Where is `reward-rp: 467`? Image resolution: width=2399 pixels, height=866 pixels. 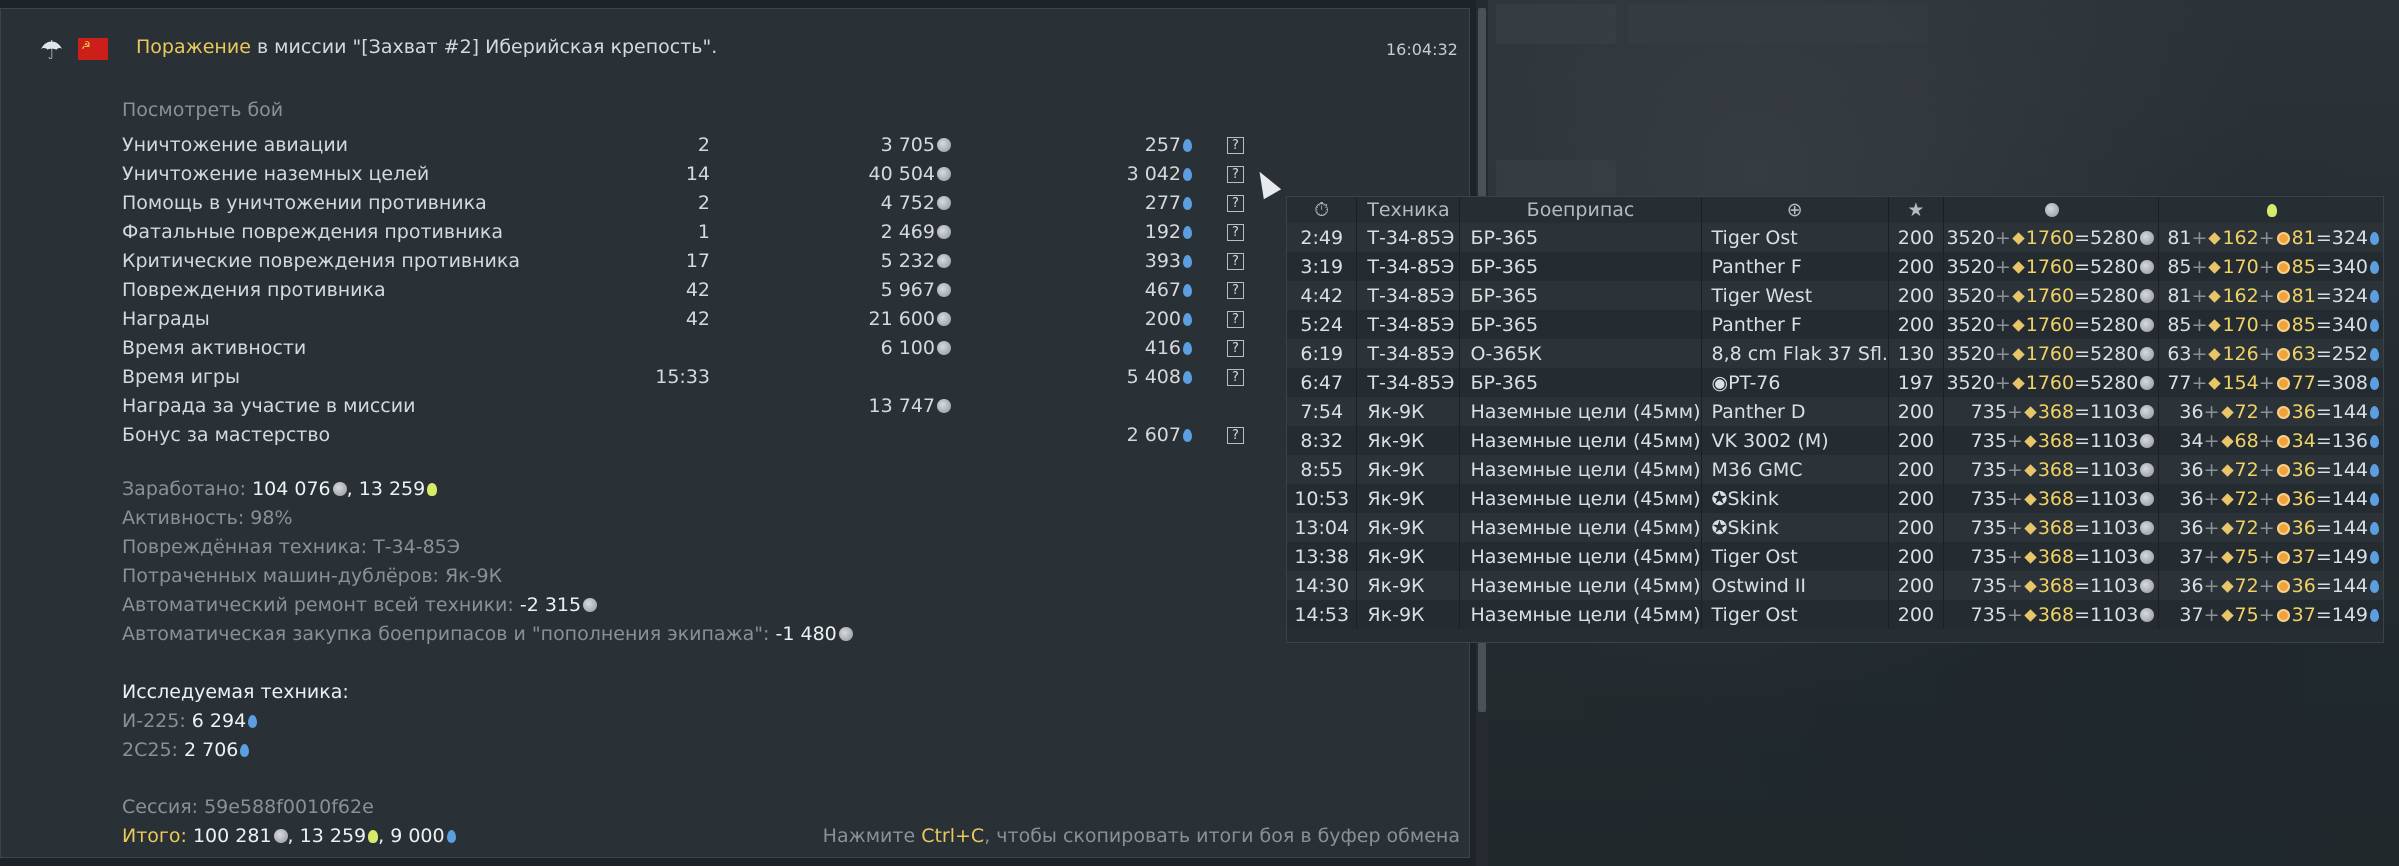
reward-rp: 467 is located at coordinates (1168, 290).